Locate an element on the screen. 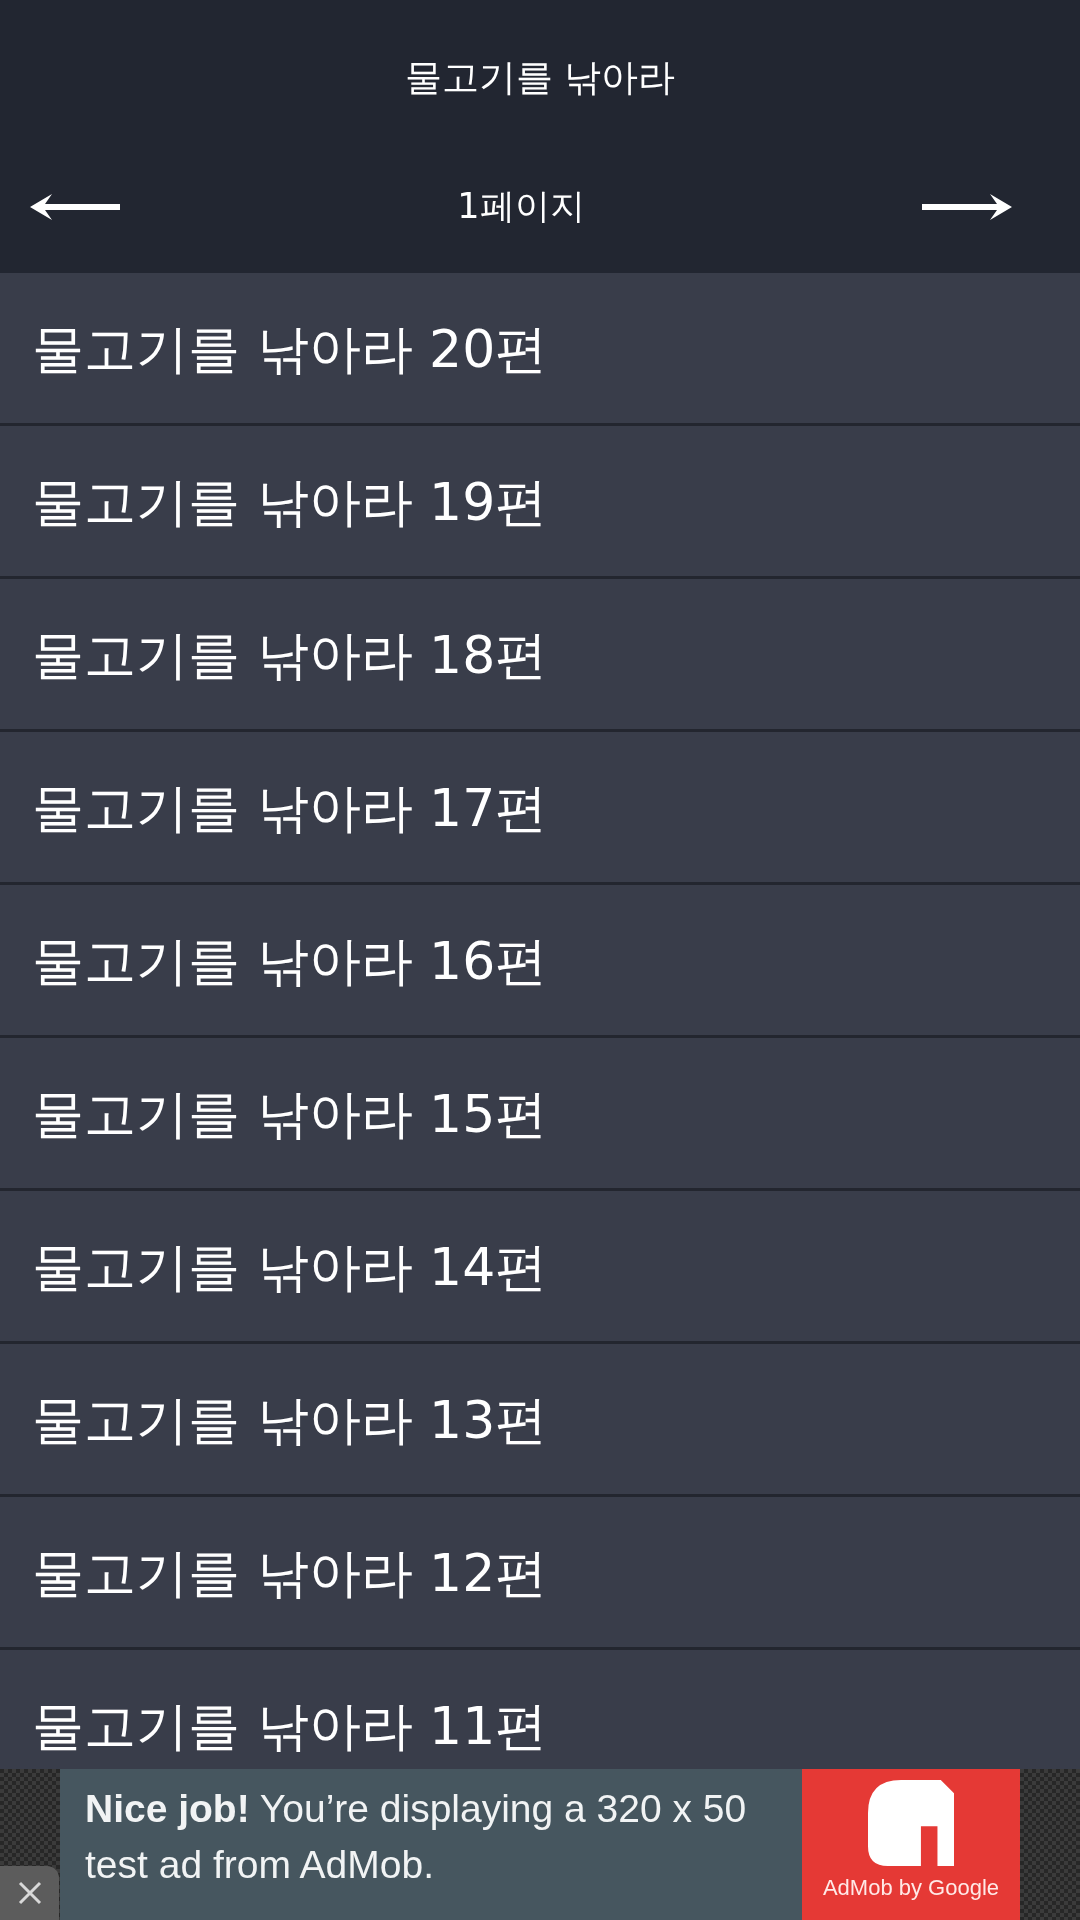 This screenshot has width=1080, height=1920. close-button is located at coordinates (29, 1893).